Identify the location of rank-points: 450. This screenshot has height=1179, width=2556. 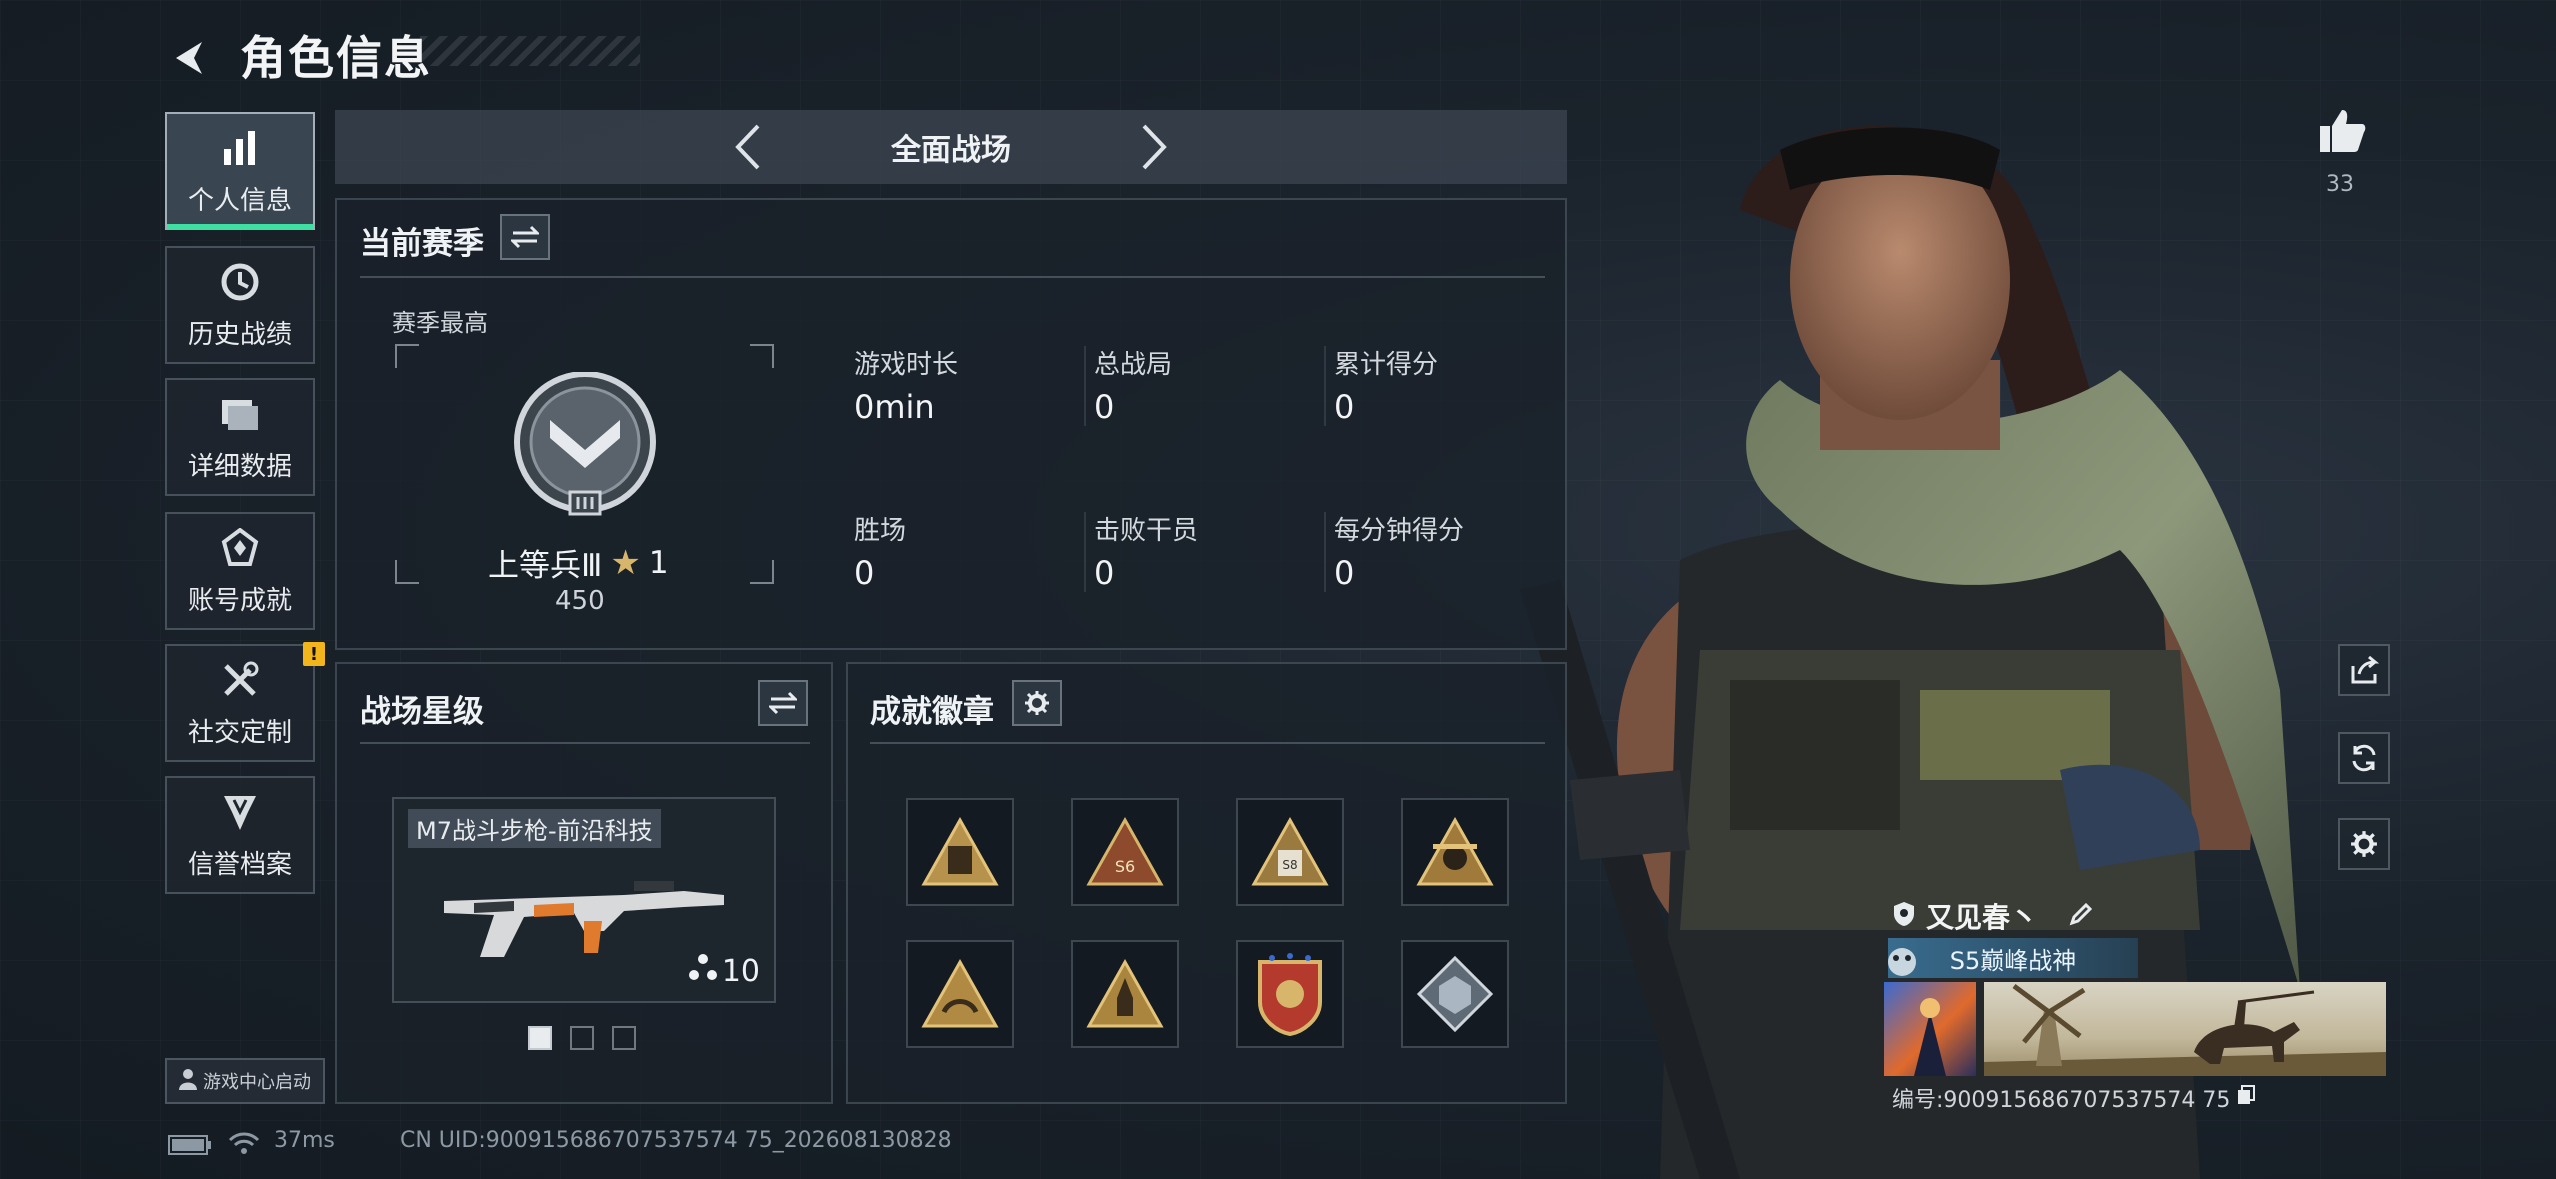
(580, 601).